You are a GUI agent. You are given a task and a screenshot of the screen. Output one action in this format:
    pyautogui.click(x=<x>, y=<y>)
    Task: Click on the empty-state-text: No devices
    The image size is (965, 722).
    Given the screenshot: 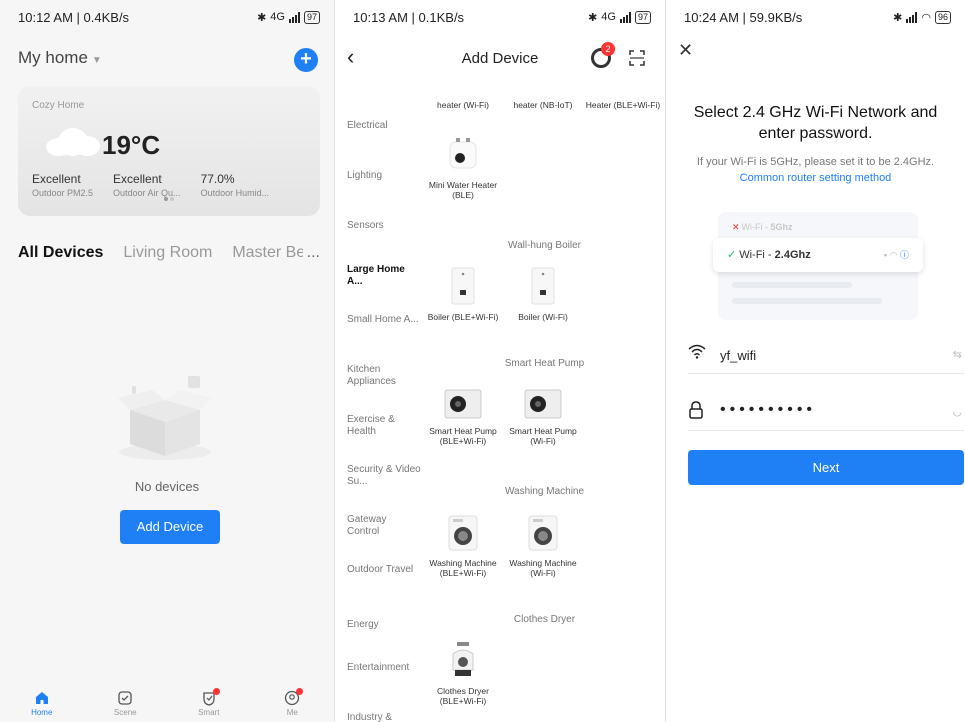 What is the action you would take?
    pyautogui.click(x=167, y=486)
    